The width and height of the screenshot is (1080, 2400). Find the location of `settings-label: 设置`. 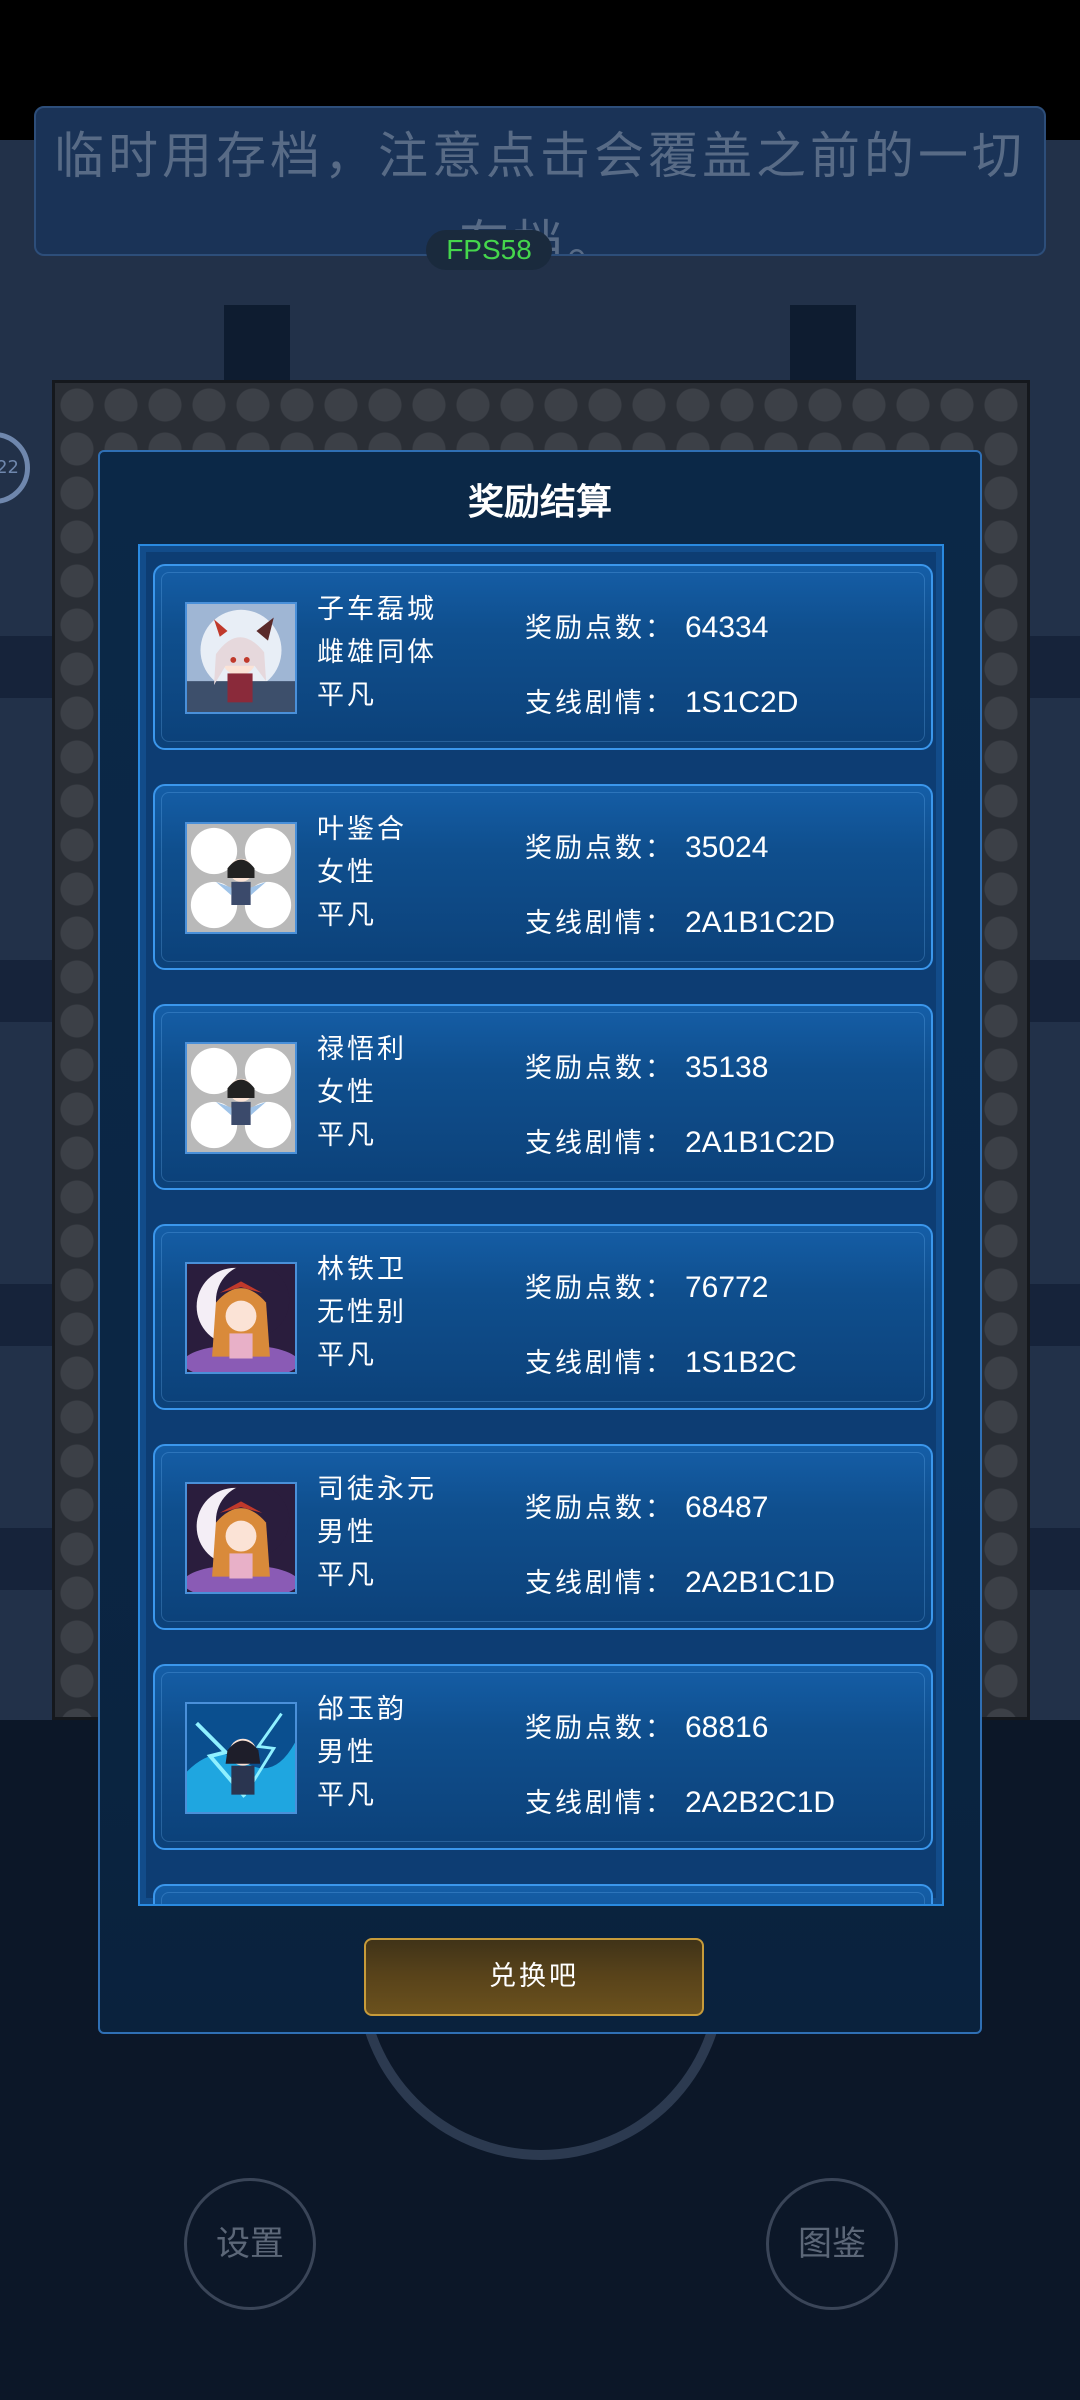

settings-label: 设置 is located at coordinates (250, 2244).